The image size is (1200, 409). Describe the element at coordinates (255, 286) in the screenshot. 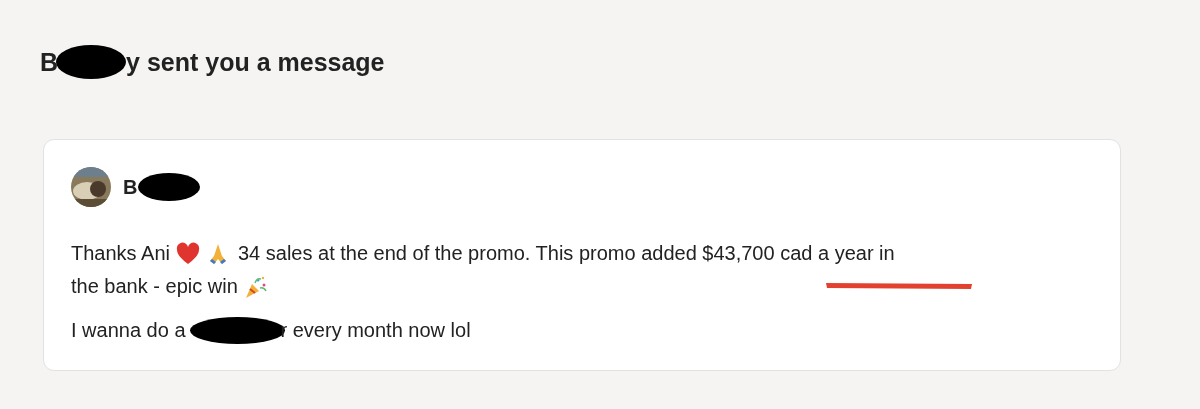

I see `party-popper-icon` at that location.